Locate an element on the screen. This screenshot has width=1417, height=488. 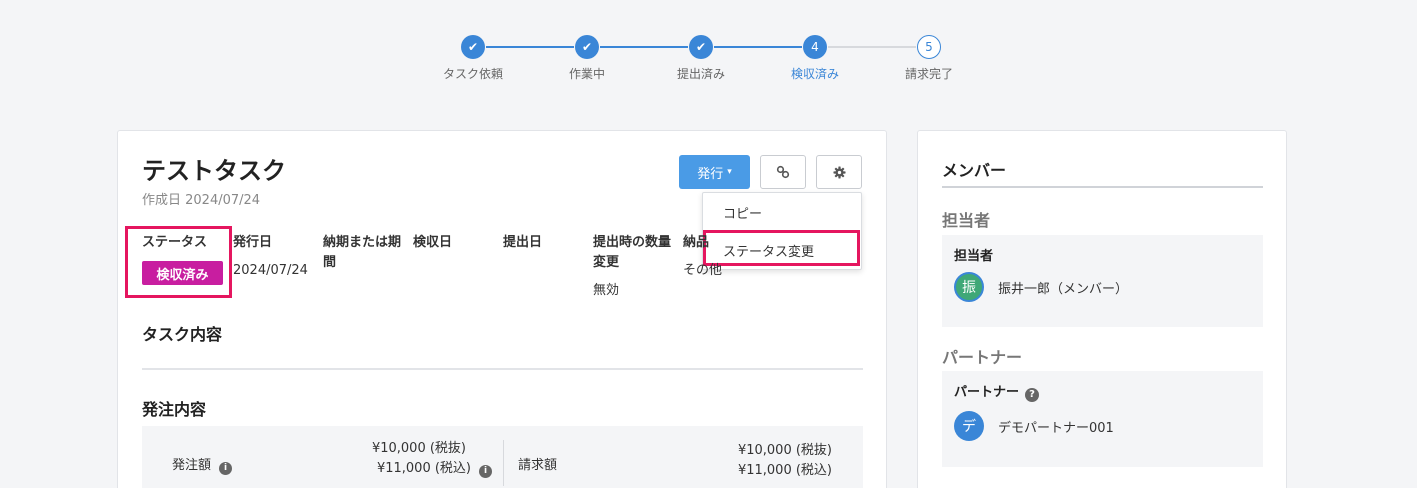
link-icon is located at coordinates (783, 172).